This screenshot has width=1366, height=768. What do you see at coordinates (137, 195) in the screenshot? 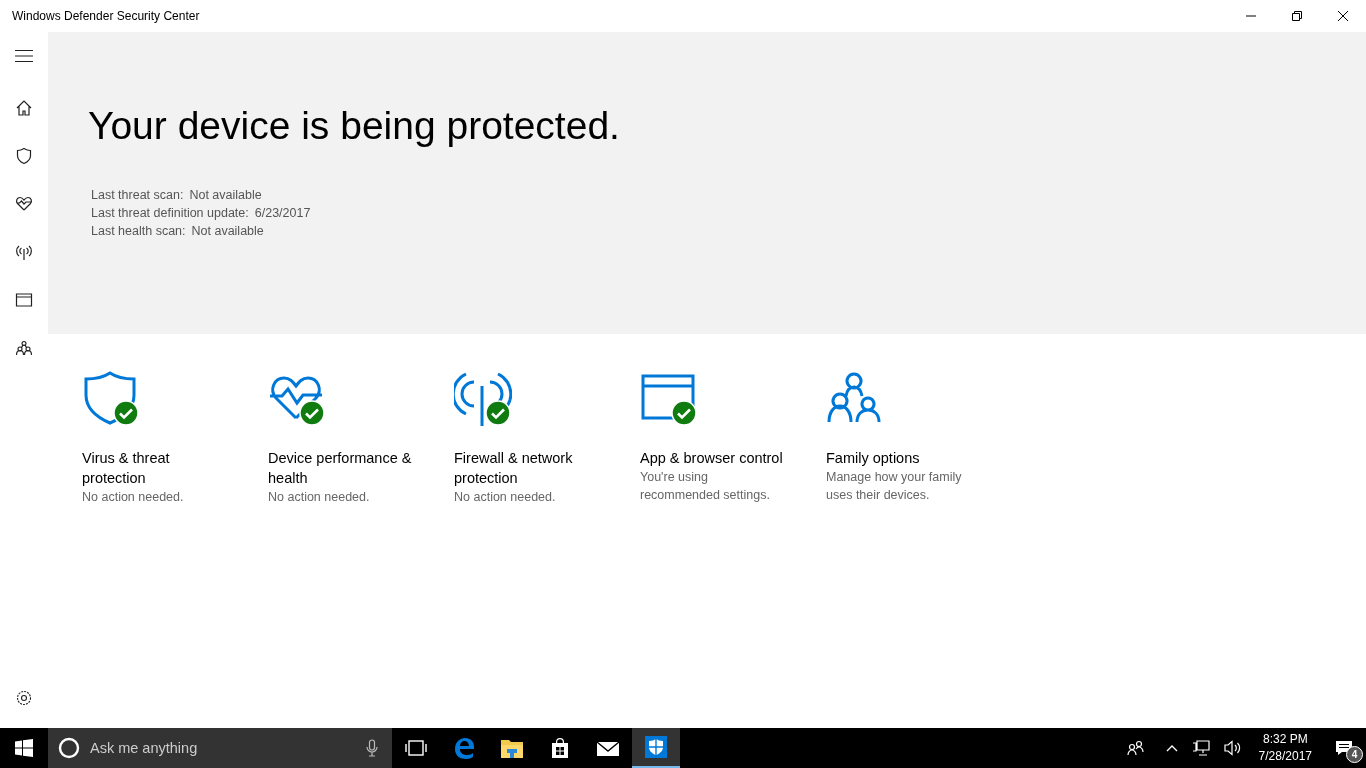
I see `detail-label: Last threat scan:` at bounding box center [137, 195].